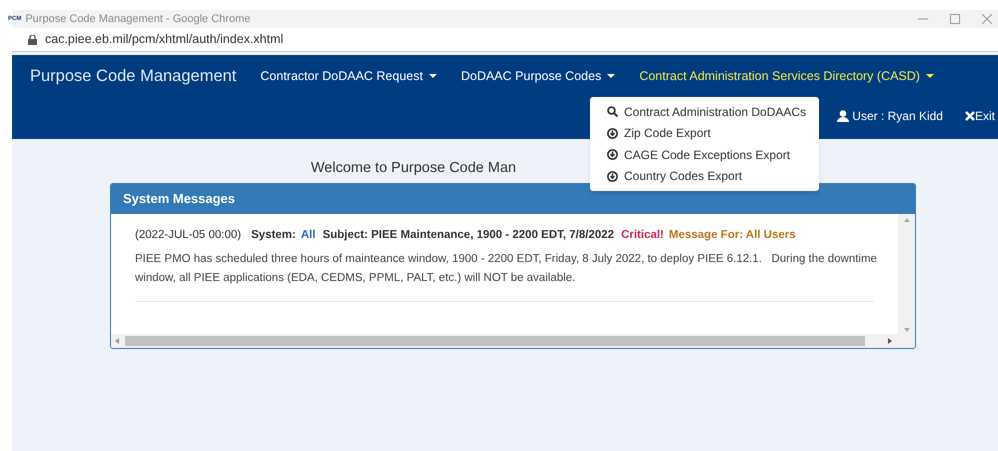 The image size is (998, 451). Describe the element at coordinates (308, 235) in the screenshot. I see `message-value: All` at that location.